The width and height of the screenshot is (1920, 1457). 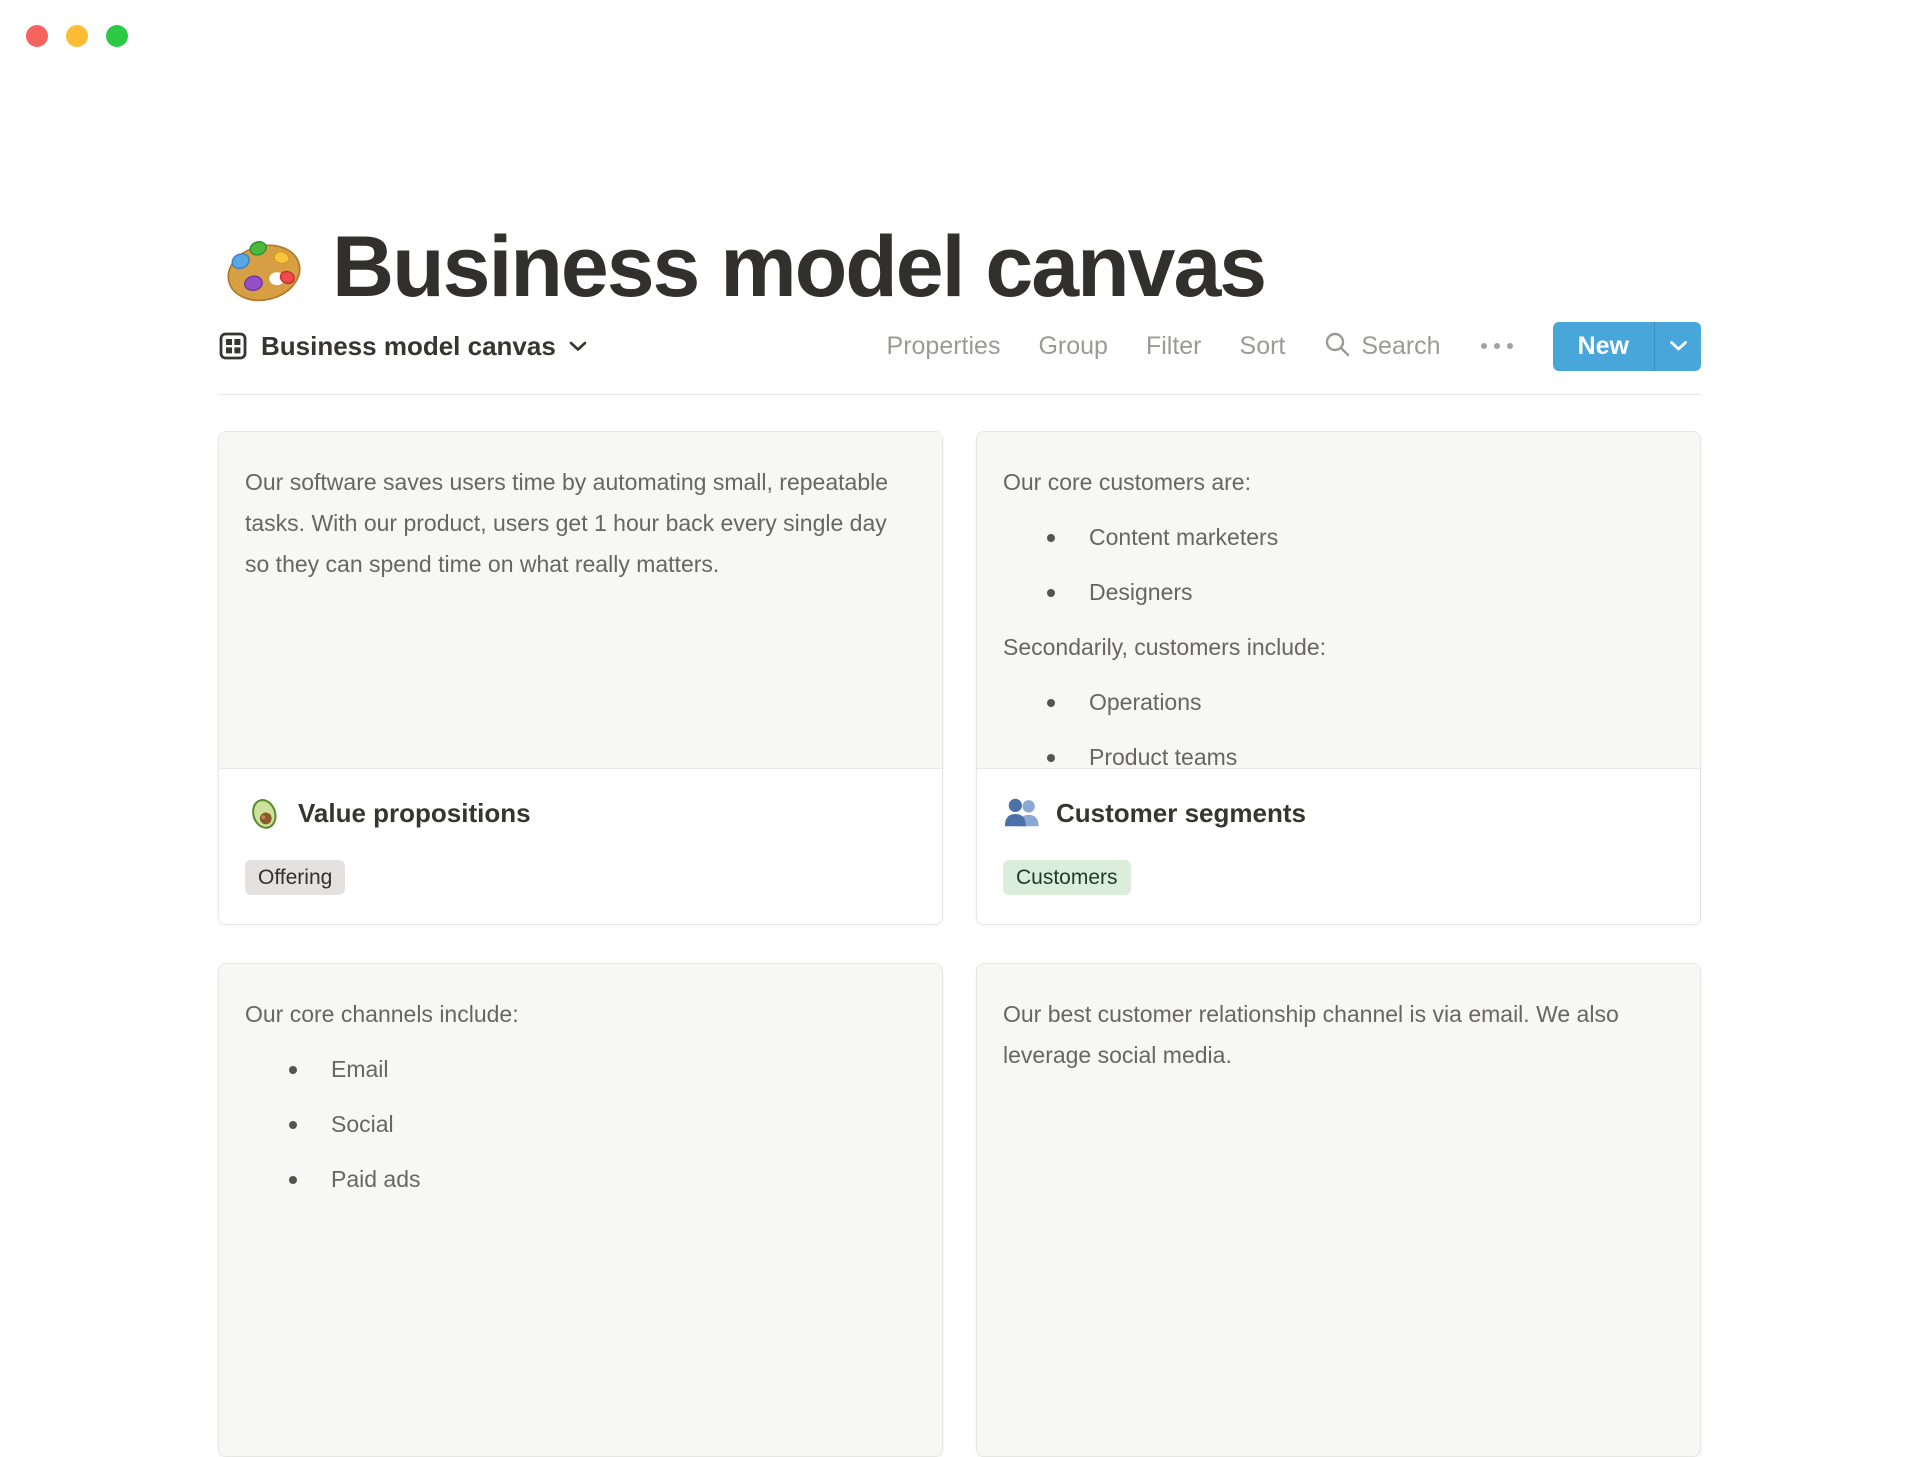 What do you see at coordinates (1338, 537) in the screenshot?
I see `preview-list-item: Content marketers` at bounding box center [1338, 537].